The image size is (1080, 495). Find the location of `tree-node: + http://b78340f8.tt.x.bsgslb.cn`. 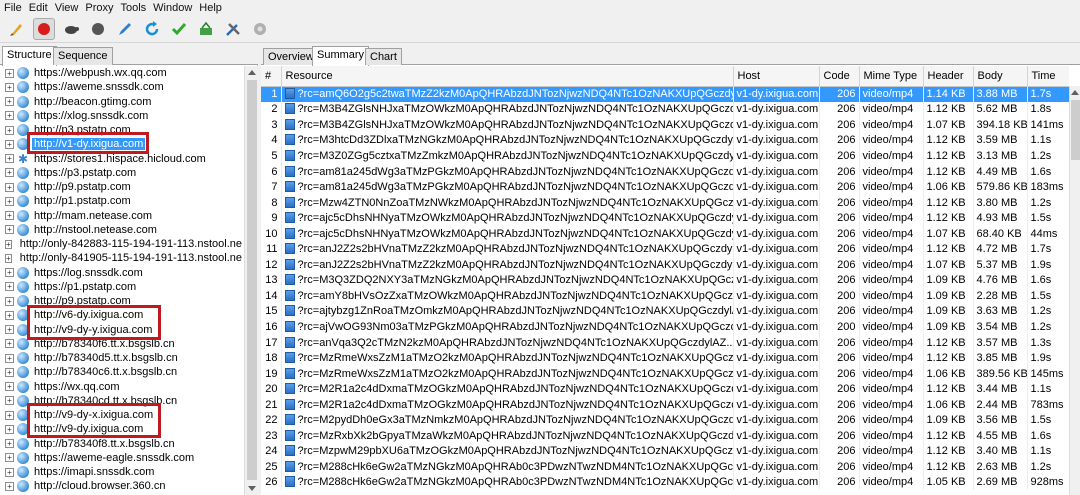

tree-node: + http://b78340f8.tt.x.bsgslb.cn is located at coordinates (122, 444).